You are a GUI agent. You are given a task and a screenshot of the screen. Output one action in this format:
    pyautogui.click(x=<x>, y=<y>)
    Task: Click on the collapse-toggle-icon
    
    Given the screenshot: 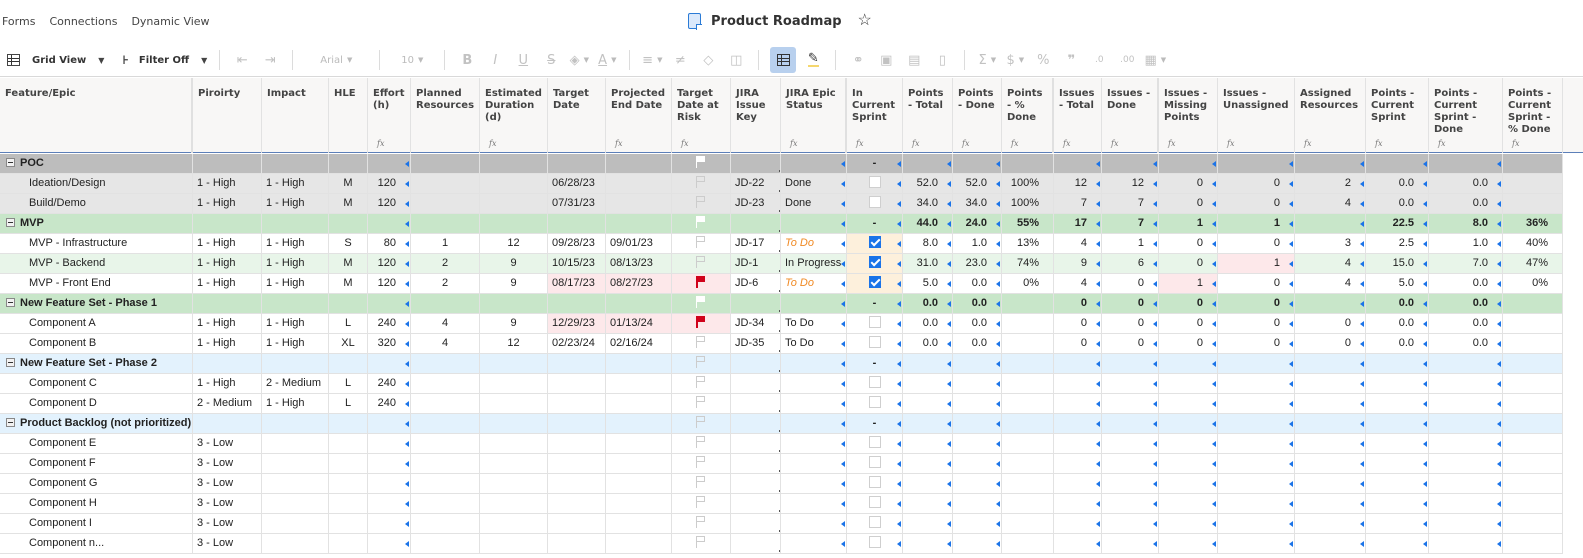 What is the action you would take?
    pyautogui.click(x=10, y=362)
    